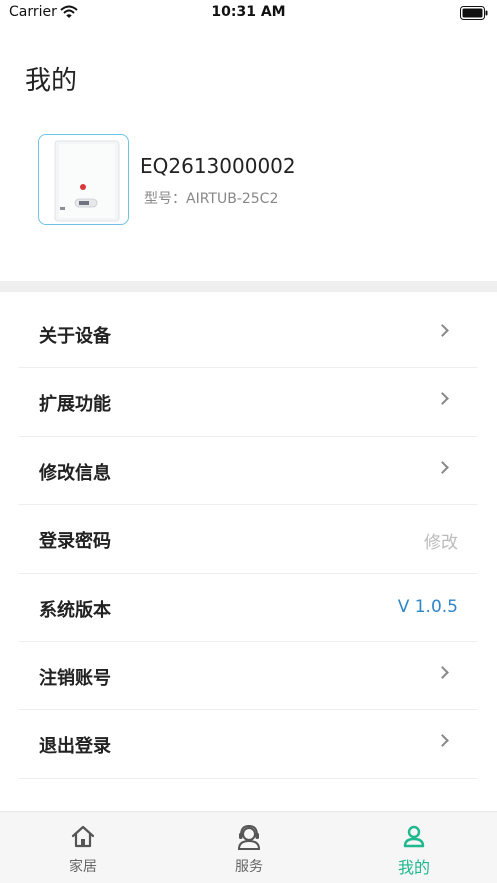 This screenshot has width=497, height=883. I want to click on menu-item-edit-info: 修改信息, so click(248, 471).